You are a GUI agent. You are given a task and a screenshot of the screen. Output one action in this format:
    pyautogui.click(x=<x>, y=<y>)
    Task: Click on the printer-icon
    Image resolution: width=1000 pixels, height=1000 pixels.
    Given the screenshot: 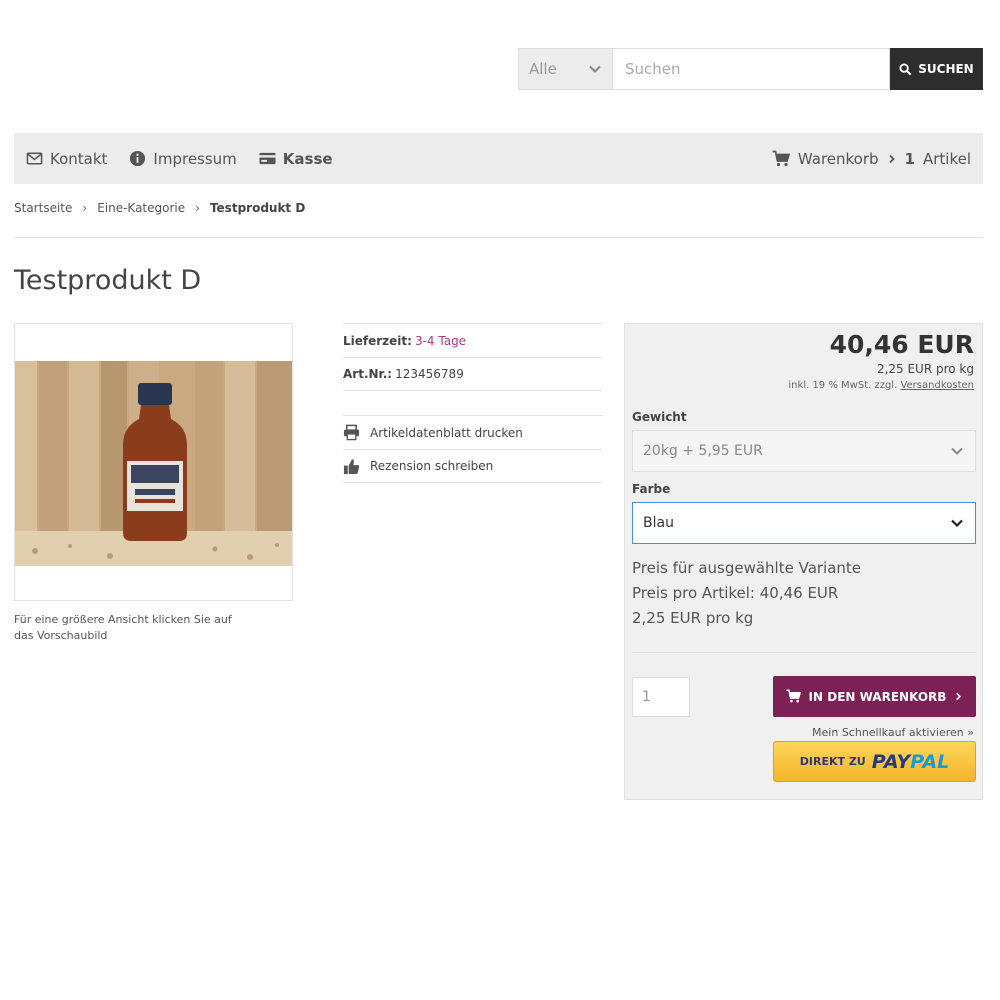 What is the action you would take?
    pyautogui.click(x=351, y=432)
    